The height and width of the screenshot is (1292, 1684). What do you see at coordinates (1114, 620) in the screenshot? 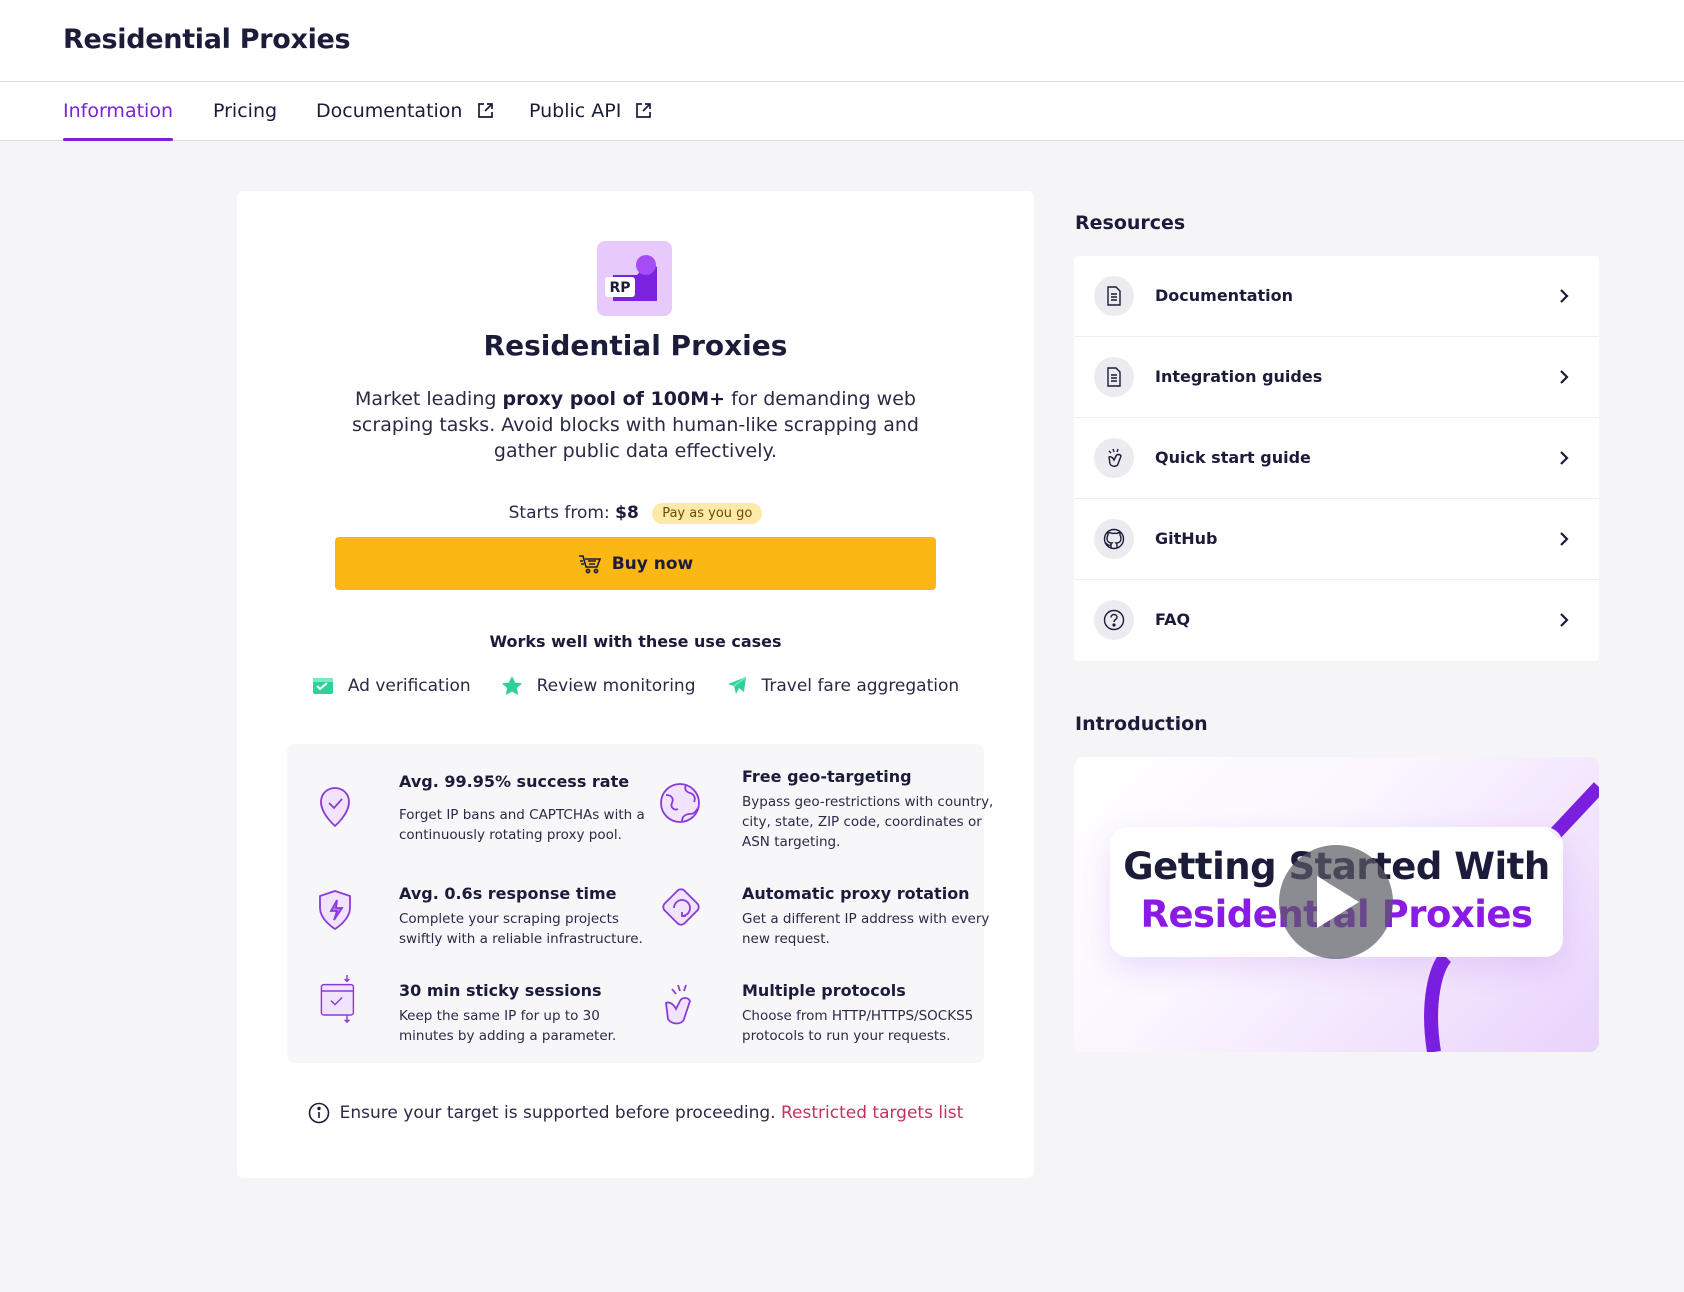
I see `question-icon` at bounding box center [1114, 620].